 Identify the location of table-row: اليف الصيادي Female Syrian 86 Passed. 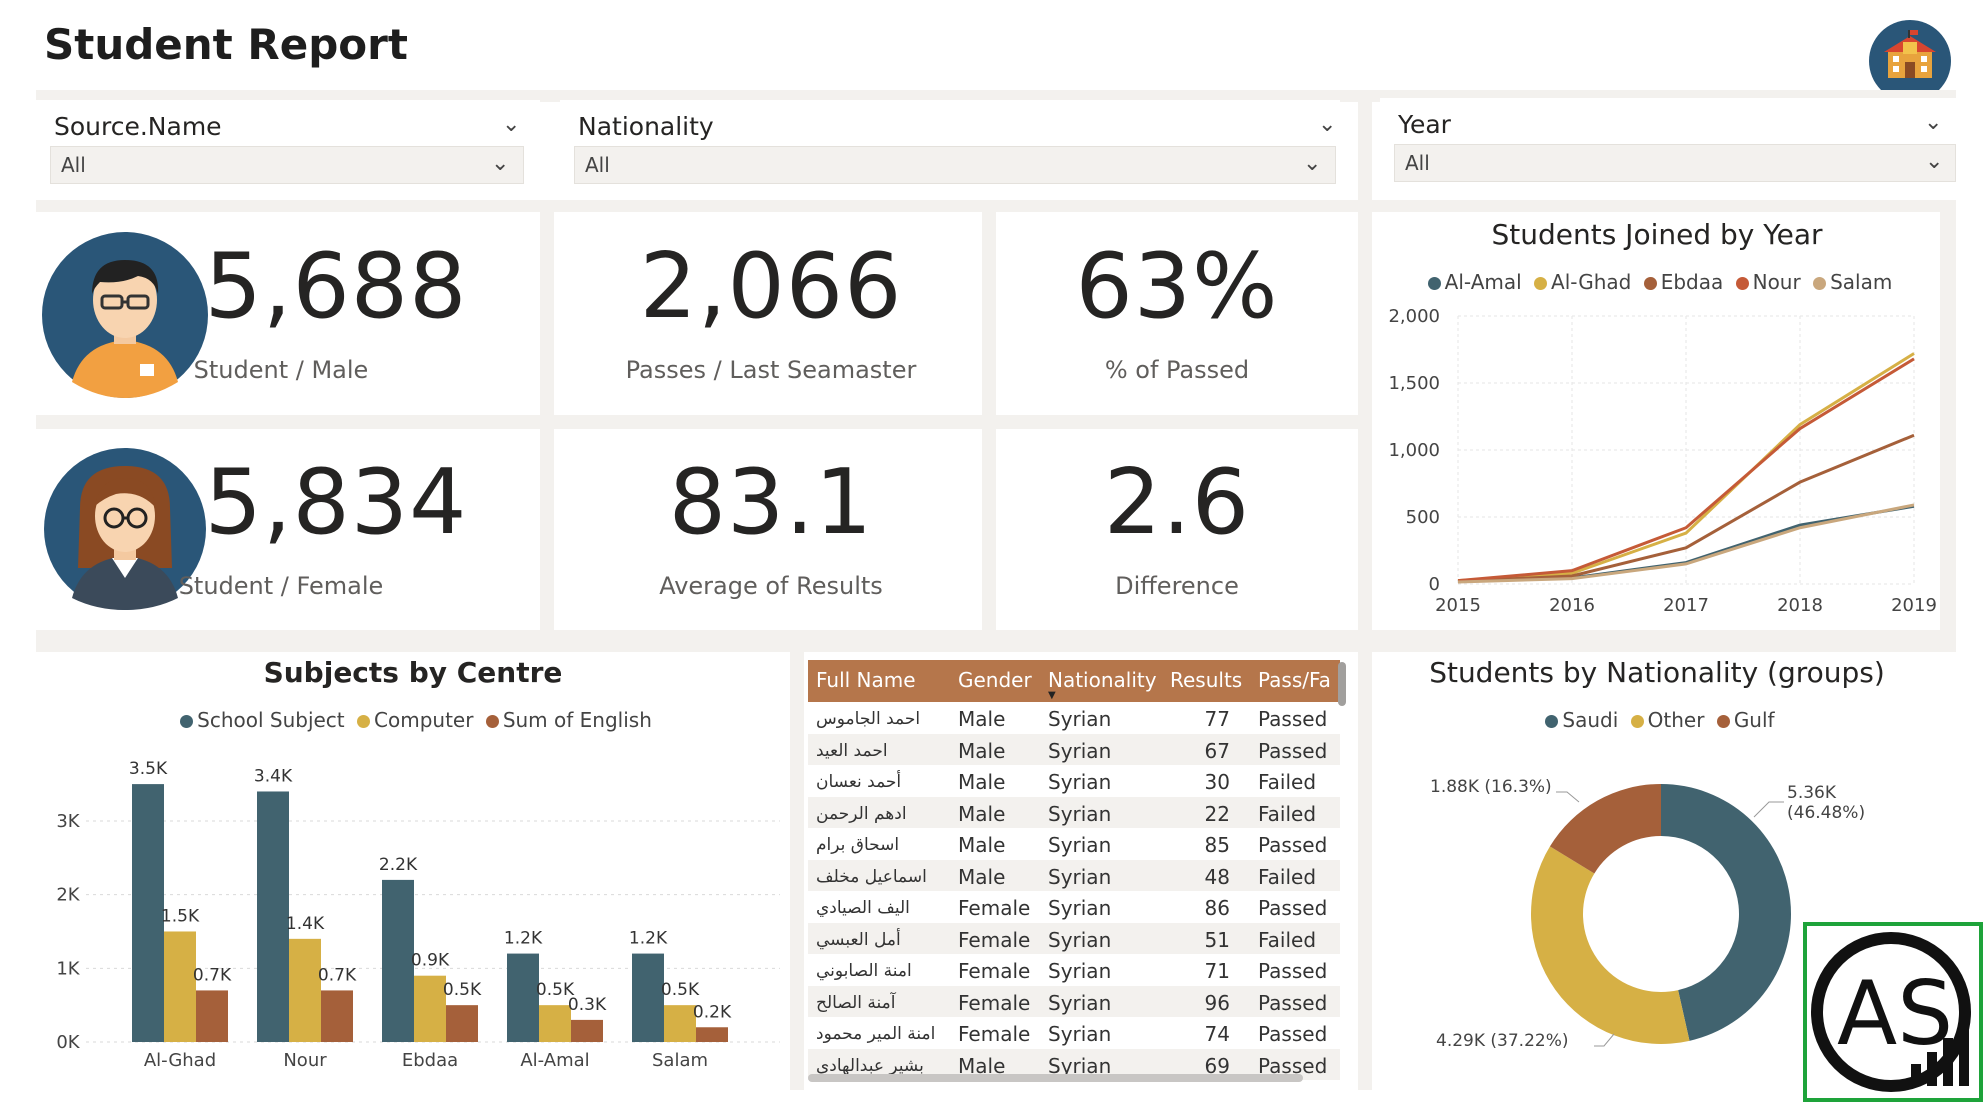
(1074, 907).